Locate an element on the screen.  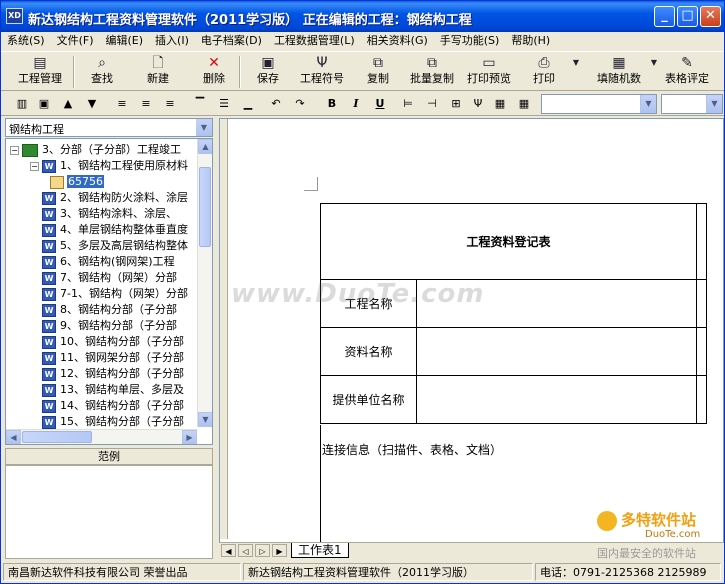
print-preview-label: 打印预览 is located at coordinates (489, 78).